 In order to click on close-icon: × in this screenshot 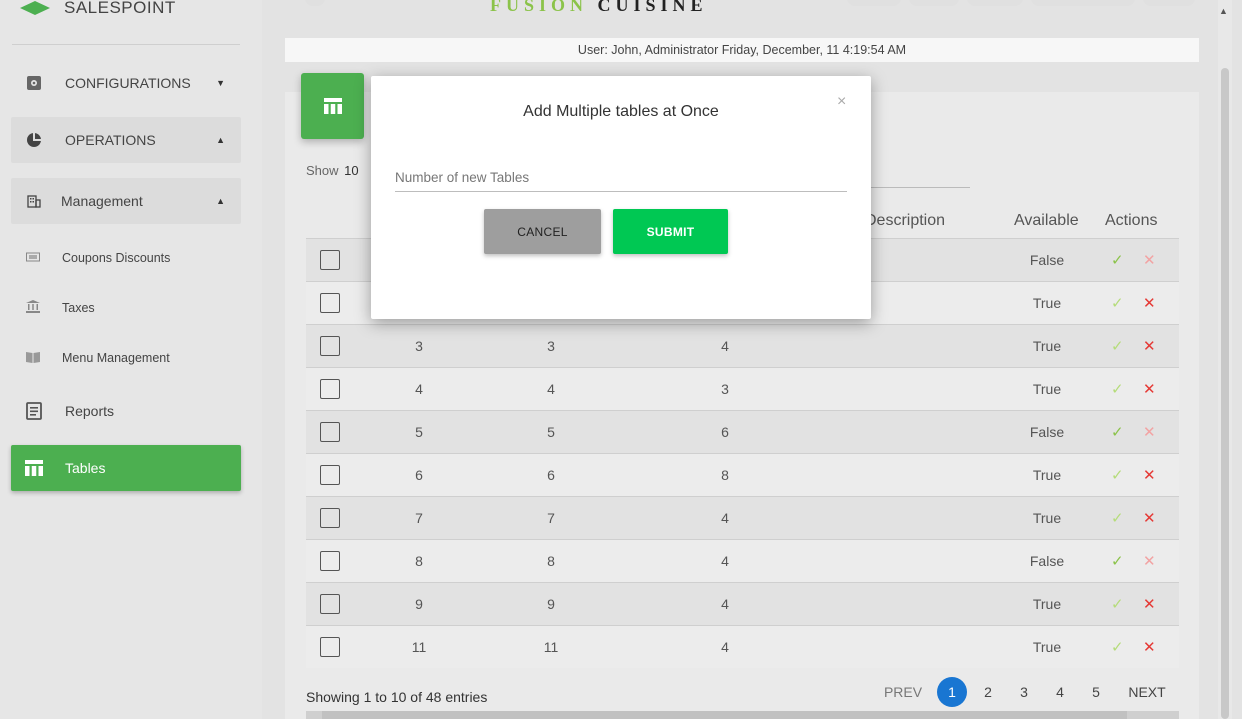, I will do `click(841, 102)`.